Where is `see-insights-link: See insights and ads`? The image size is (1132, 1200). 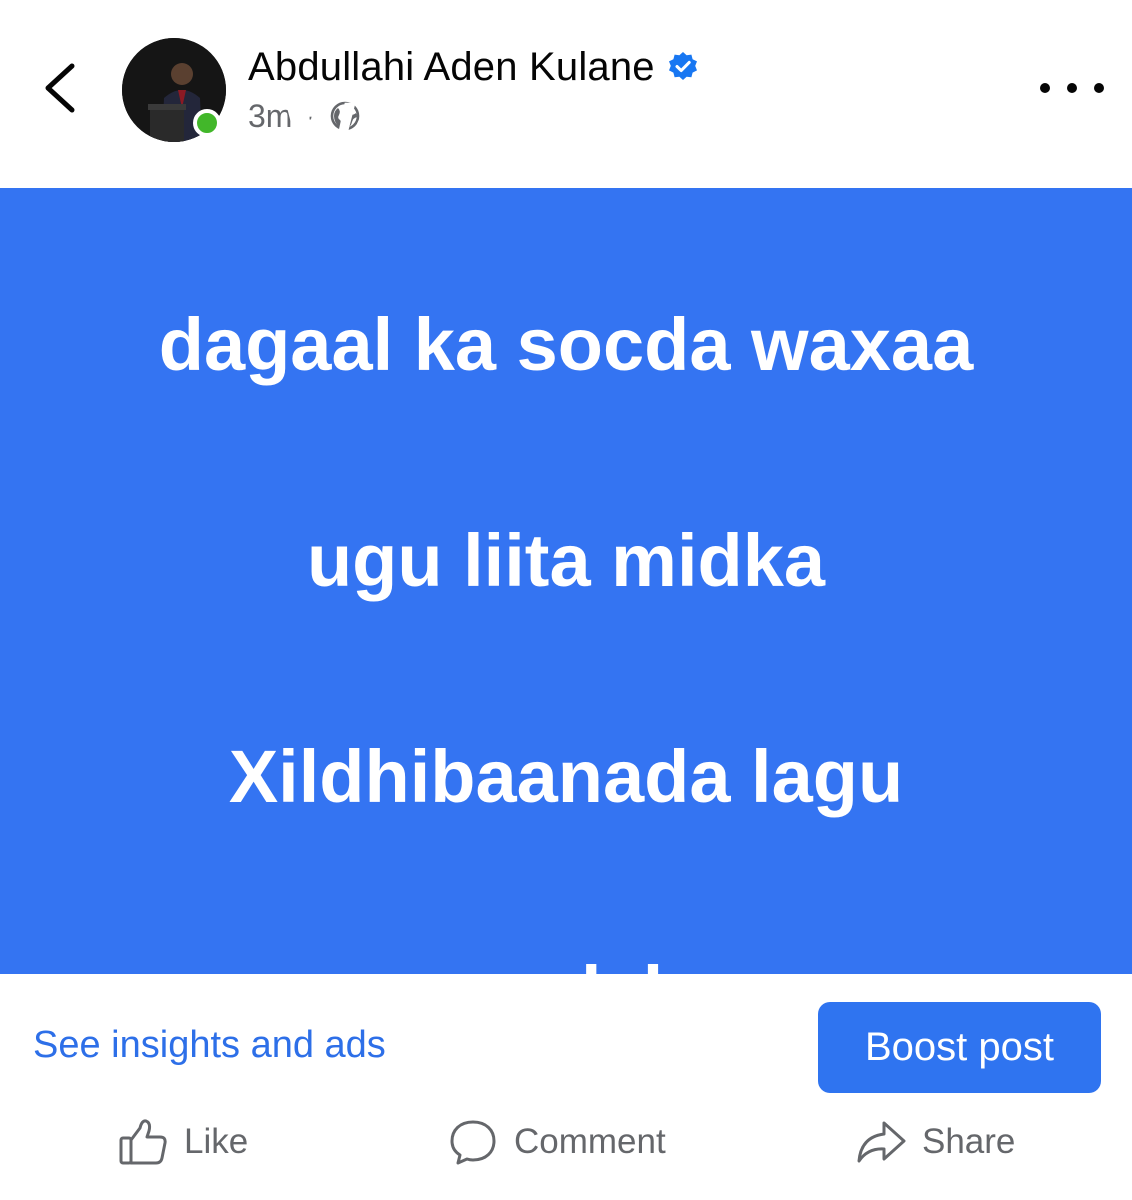
see-insights-link: See insights and ads is located at coordinates (209, 1045).